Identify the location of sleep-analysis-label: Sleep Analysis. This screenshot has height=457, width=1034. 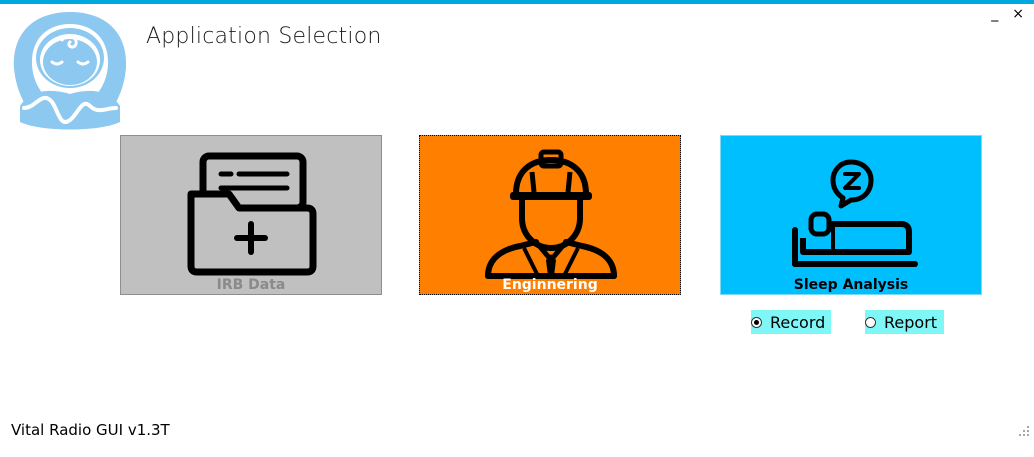
(851, 285).